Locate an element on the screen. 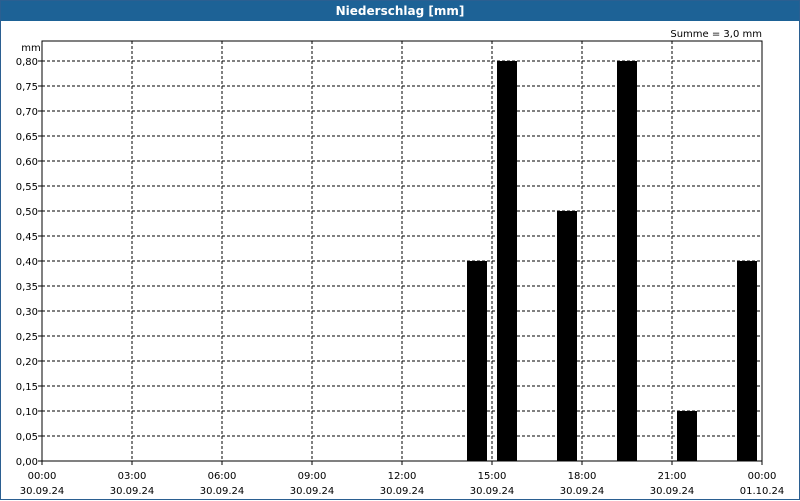  y-tick-label: 0,65 is located at coordinates (27, 137).